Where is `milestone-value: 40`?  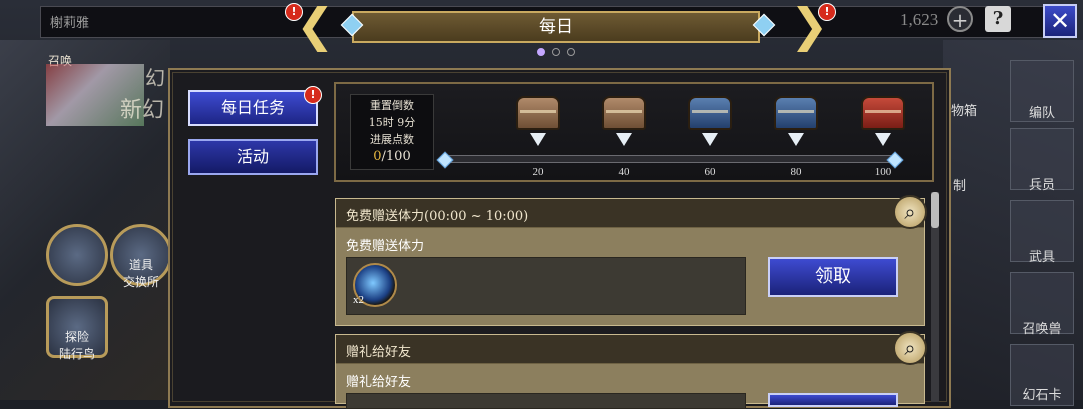 milestone-value: 40 is located at coordinates (624, 172).